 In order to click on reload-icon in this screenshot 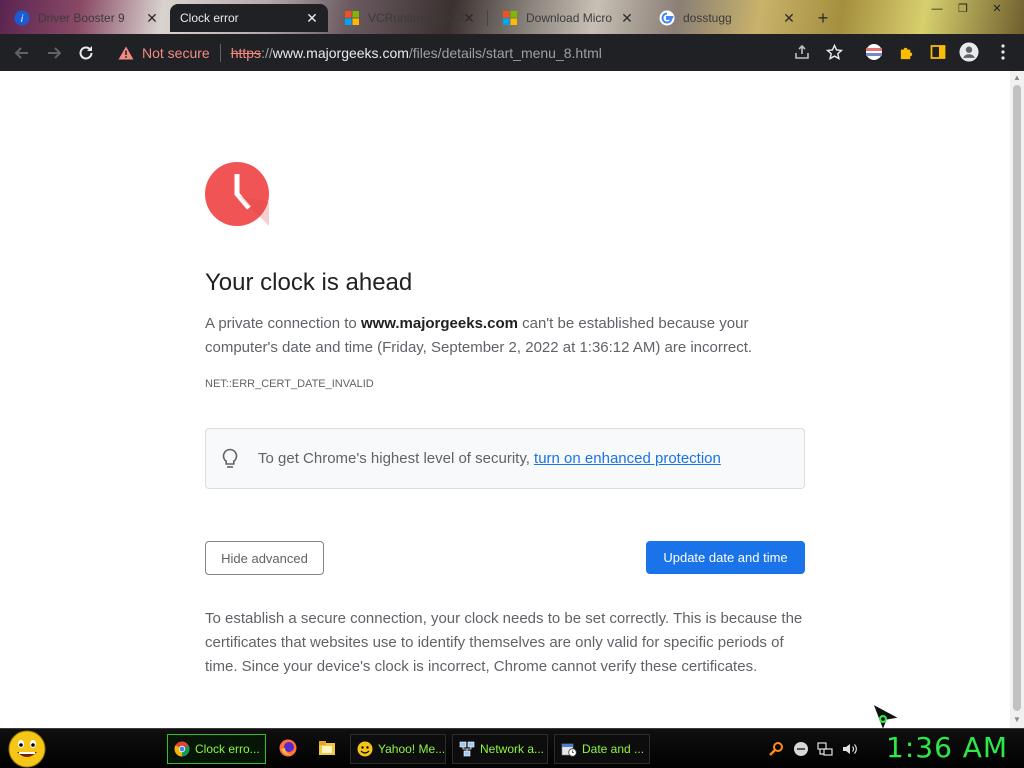, I will do `click(86, 53)`.